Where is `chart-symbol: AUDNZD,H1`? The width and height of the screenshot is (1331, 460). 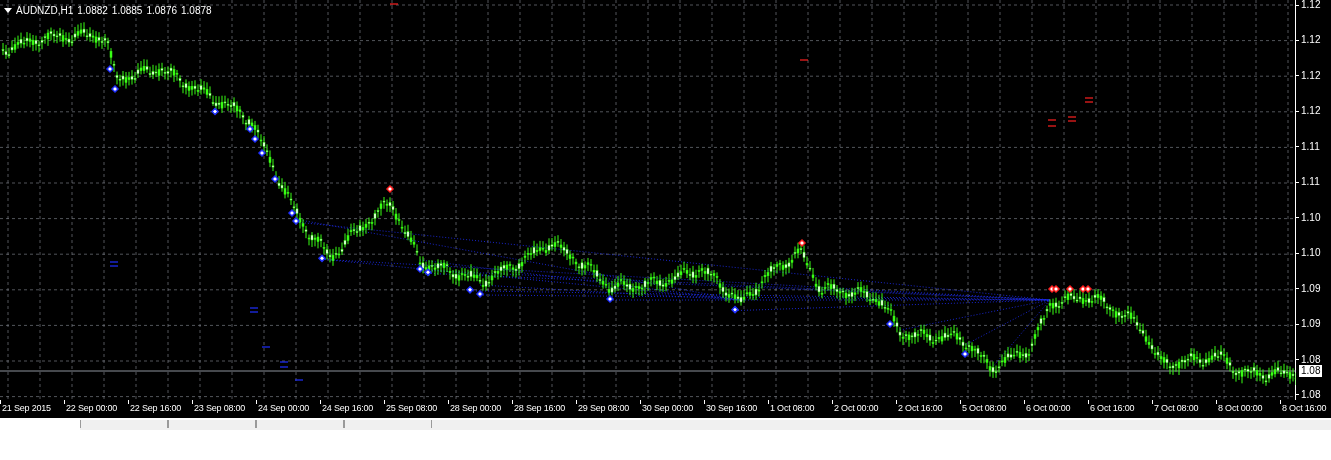
chart-symbol: AUDNZD,H1 is located at coordinates (45, 11).